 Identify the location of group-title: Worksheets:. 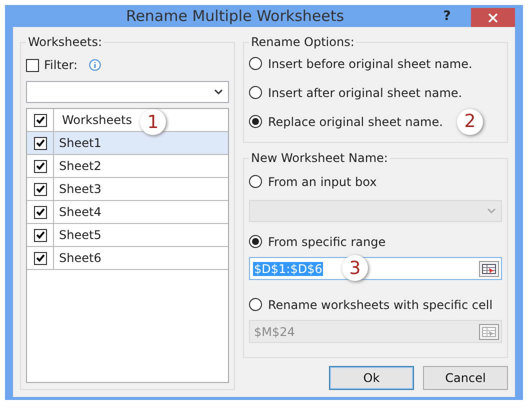
(65, 42).